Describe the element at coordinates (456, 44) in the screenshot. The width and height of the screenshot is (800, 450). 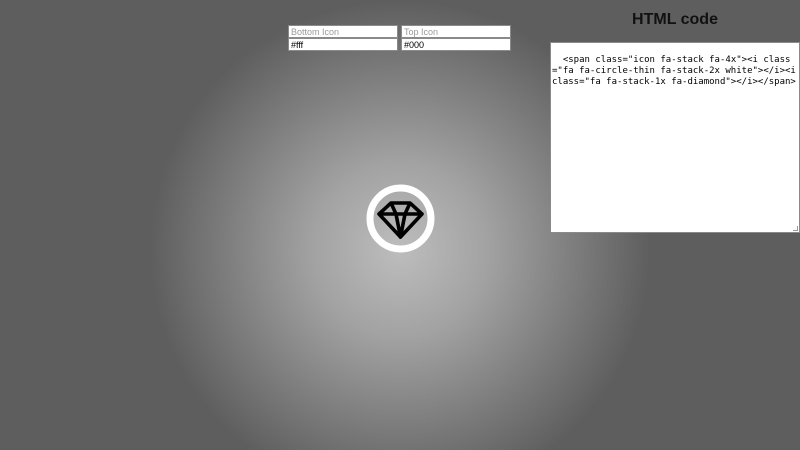
I see `top-icon-color-input` at that location.